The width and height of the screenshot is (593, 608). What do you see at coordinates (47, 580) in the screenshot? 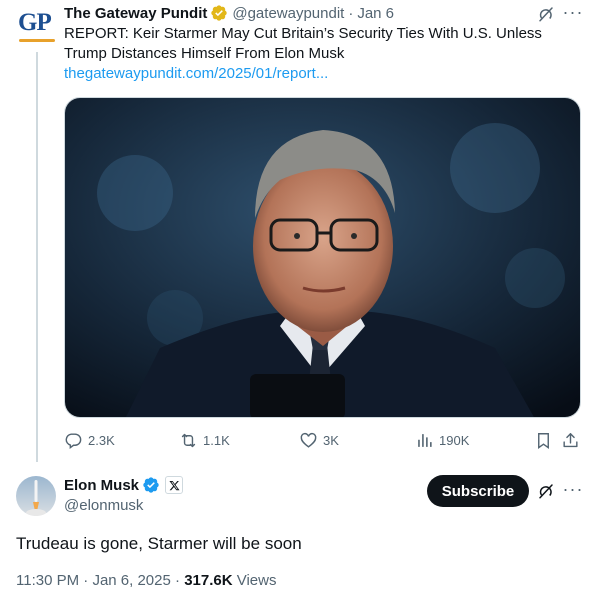
I see `tweet-time: 11:30 PM` at bounding box center [47, 580].